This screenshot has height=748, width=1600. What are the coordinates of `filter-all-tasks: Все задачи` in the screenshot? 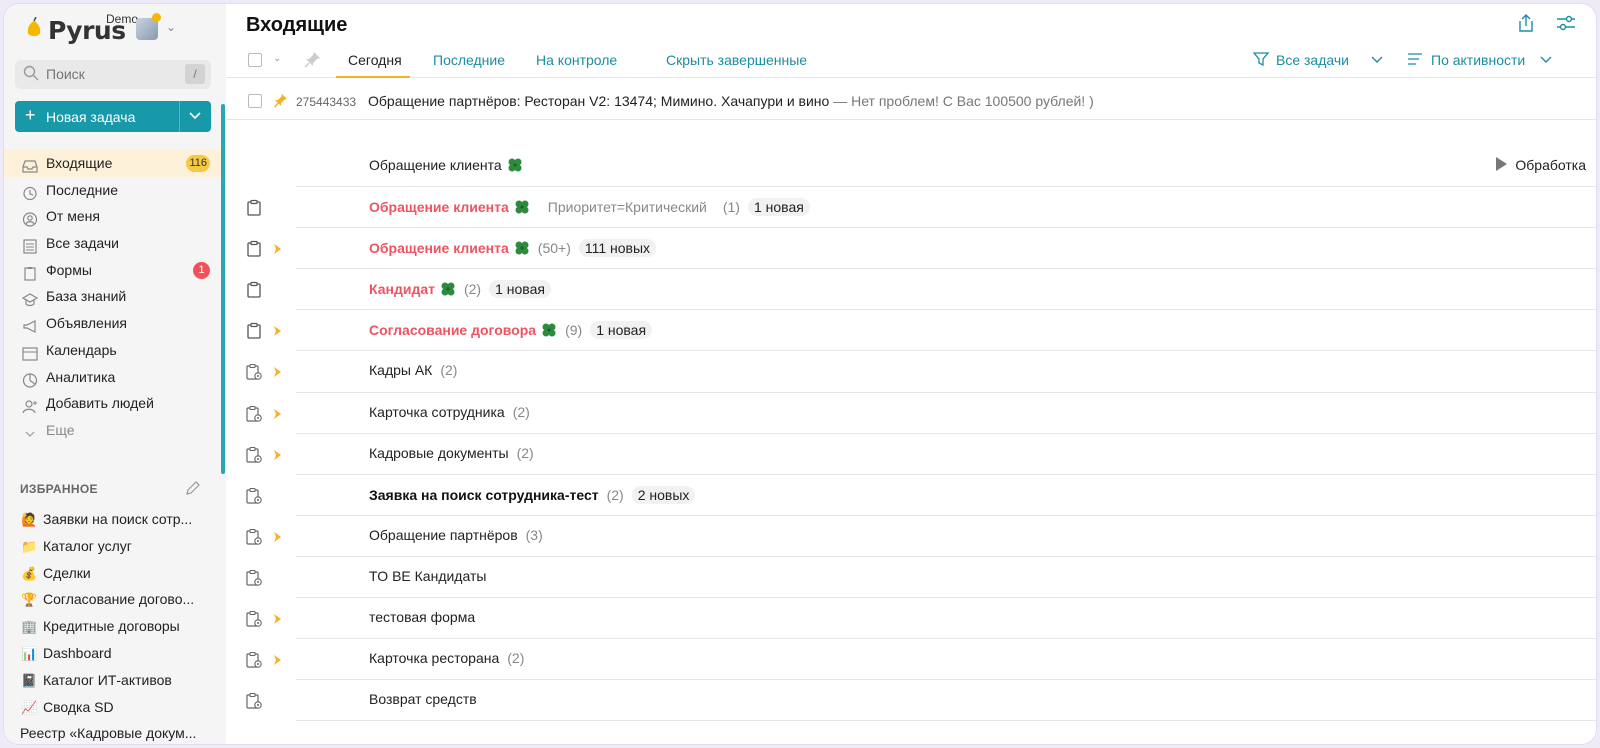 It's located at (1312, 60).